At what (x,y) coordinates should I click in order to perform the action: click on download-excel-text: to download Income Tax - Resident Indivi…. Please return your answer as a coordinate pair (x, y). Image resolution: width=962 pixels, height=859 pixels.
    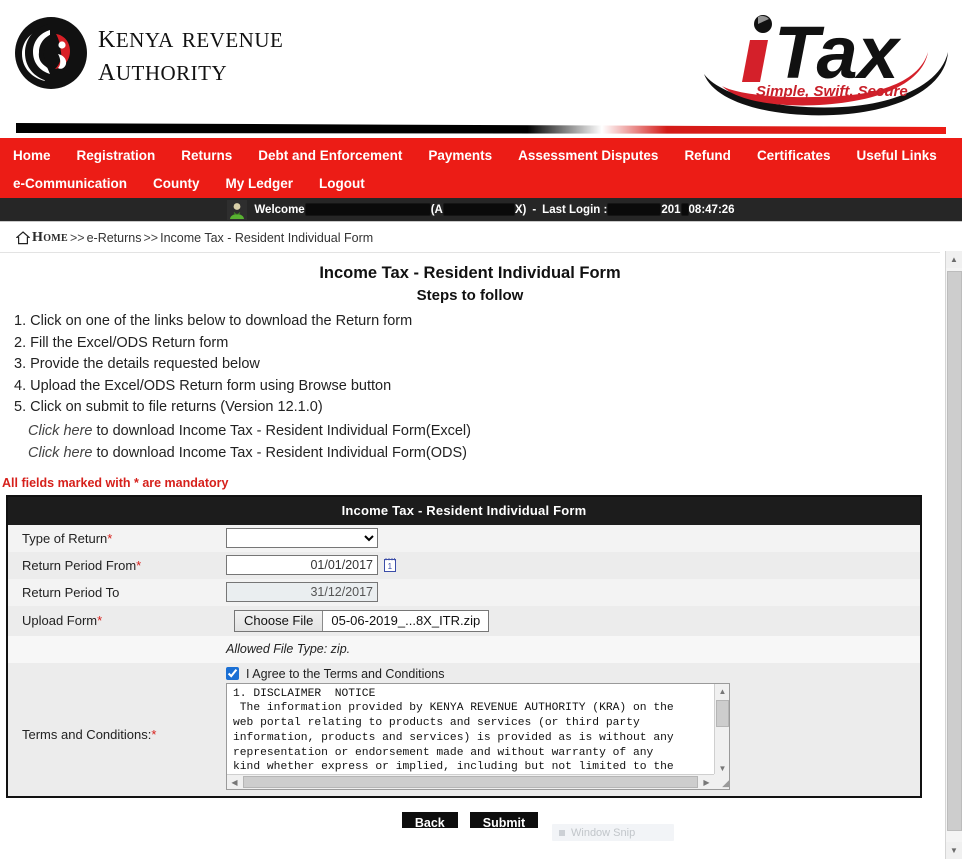
    Looking at the image, I should click on (281, 430).